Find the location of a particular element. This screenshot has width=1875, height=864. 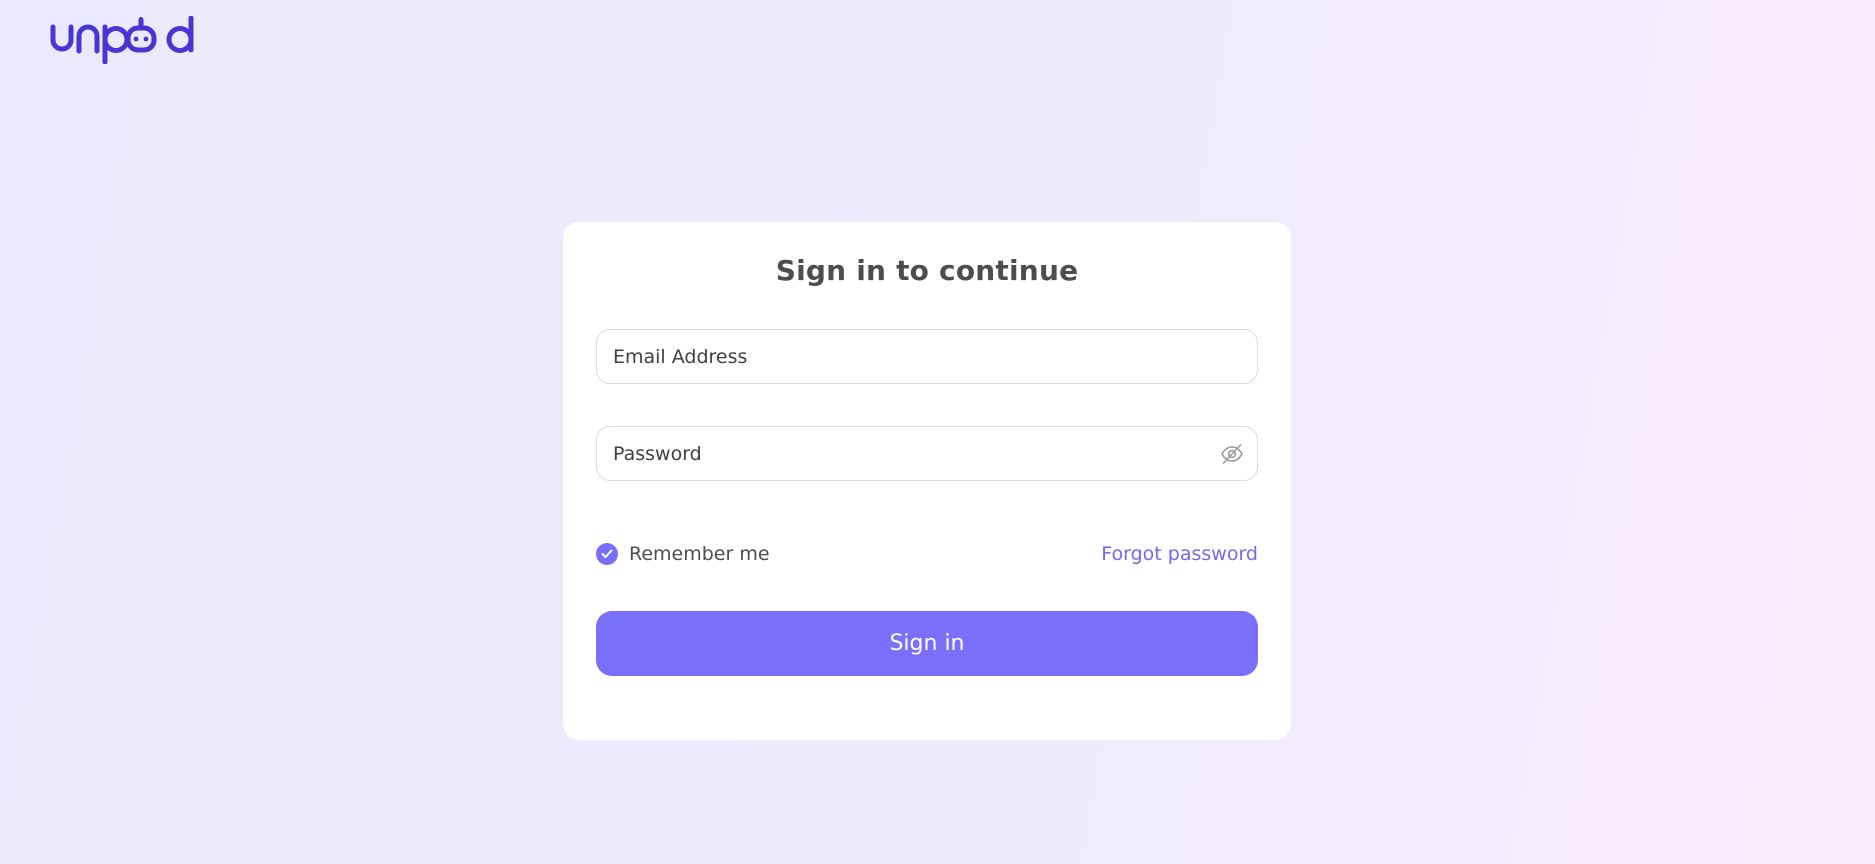

remember-me-label: Remember me is located at coordinates (699, 554).